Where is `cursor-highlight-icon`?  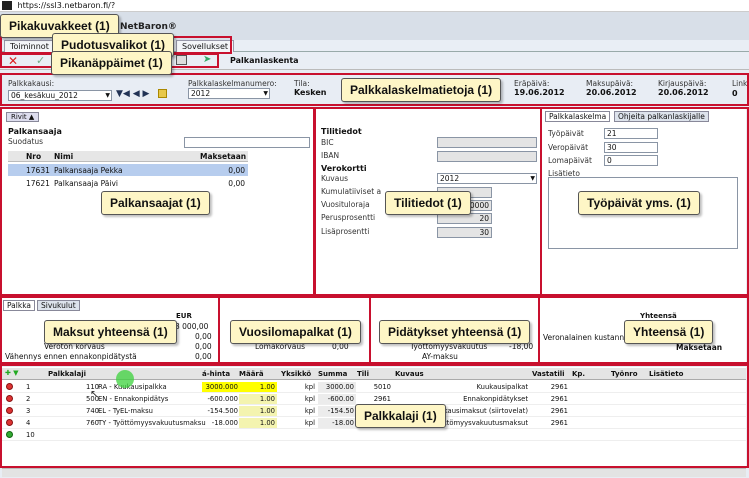
cursor-highlight-icon is located at coordinates (125, 379).